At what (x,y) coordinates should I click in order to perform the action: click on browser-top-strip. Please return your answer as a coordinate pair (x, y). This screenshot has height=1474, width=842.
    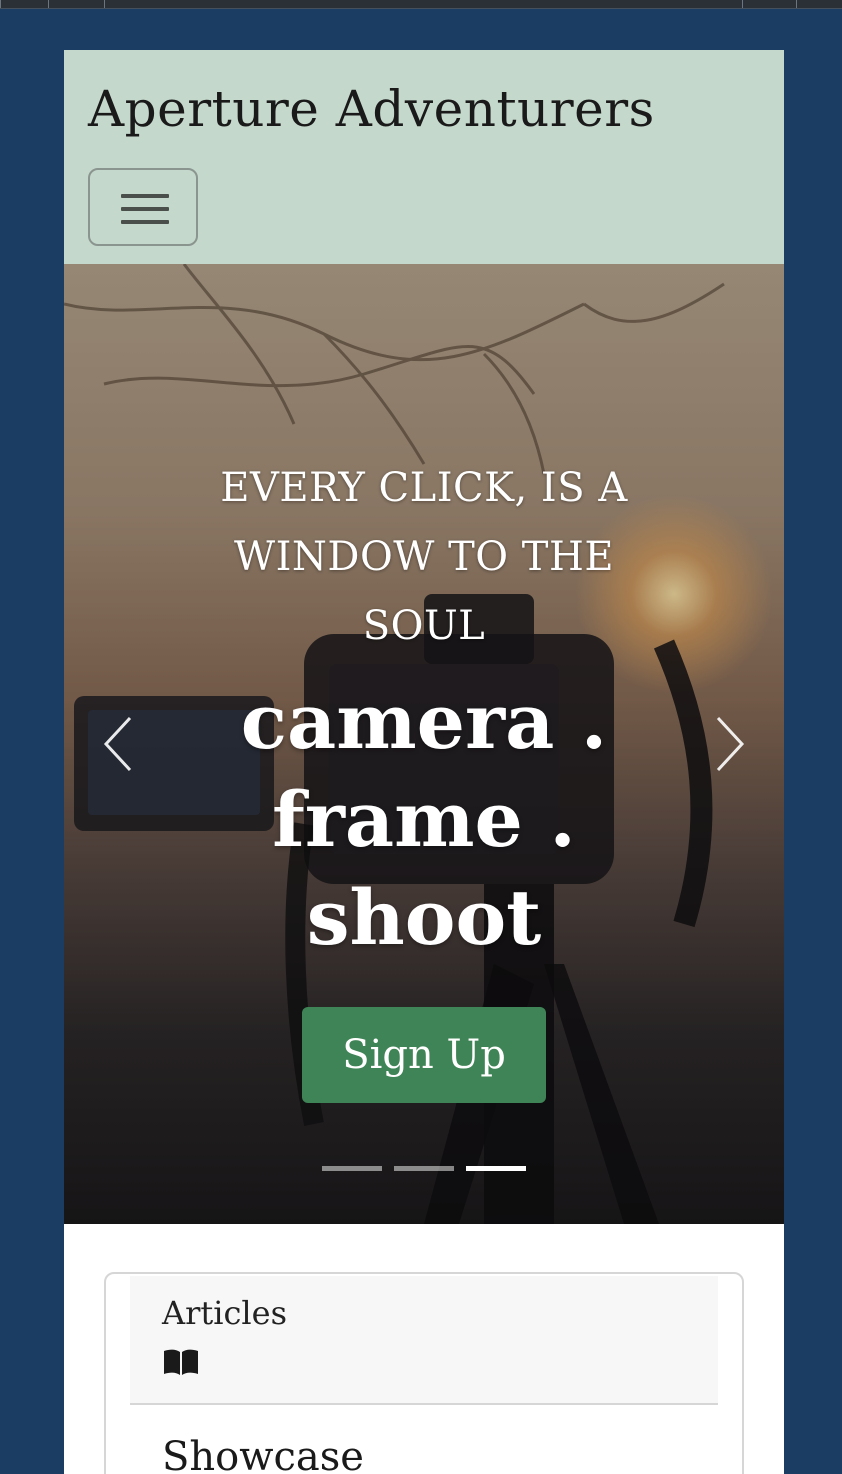
    Looking at the image, I should click on (421, 4).